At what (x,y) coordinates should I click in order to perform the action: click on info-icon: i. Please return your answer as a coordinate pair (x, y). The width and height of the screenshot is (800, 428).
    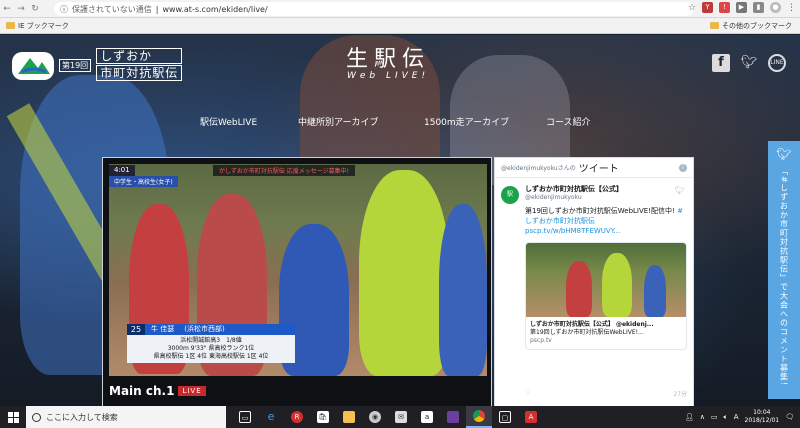
    Looking at the image, I should click on (683, 167).